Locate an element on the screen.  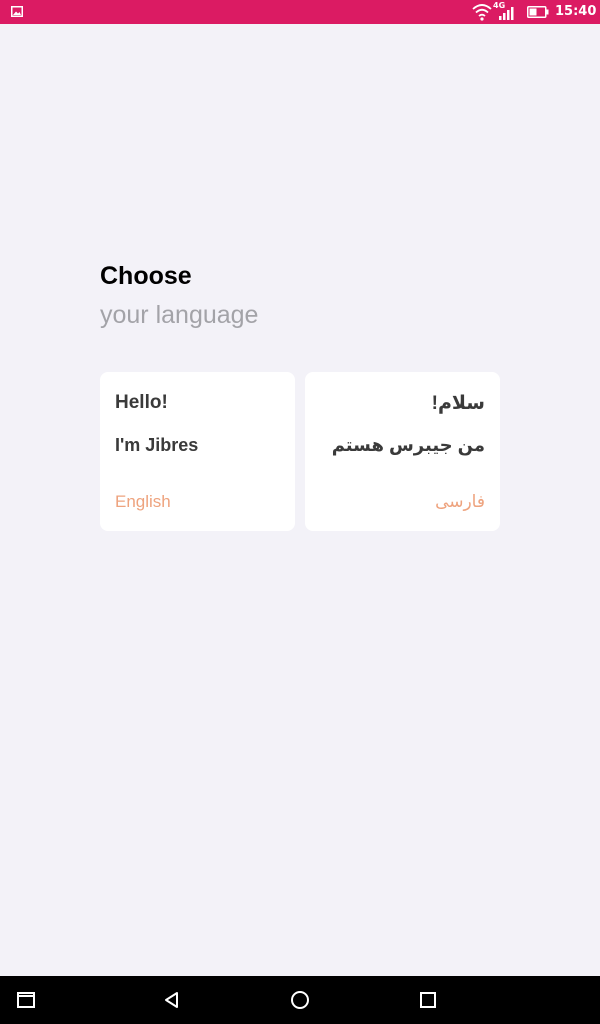
status-bar: 4G 15:40 is located at coordinates (300, 12).